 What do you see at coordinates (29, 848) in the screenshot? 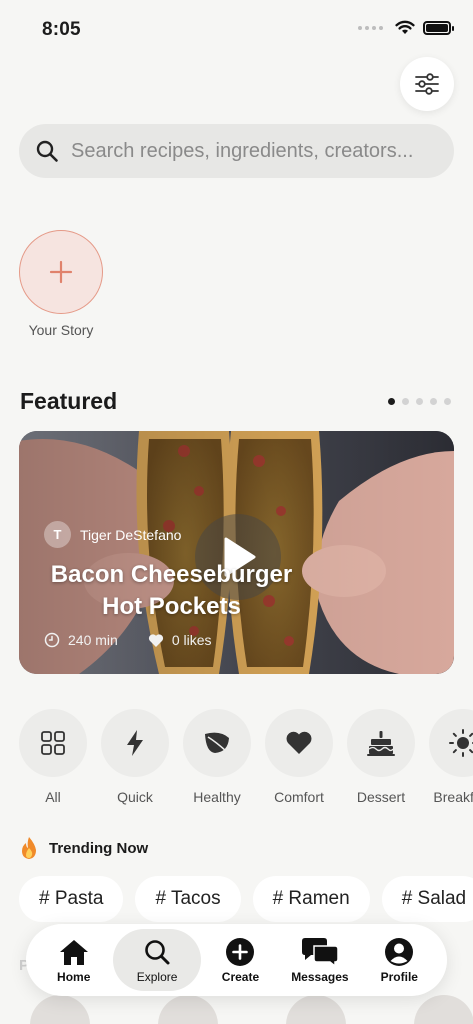
I see `fire-icon` at bounding box center [29, 848].